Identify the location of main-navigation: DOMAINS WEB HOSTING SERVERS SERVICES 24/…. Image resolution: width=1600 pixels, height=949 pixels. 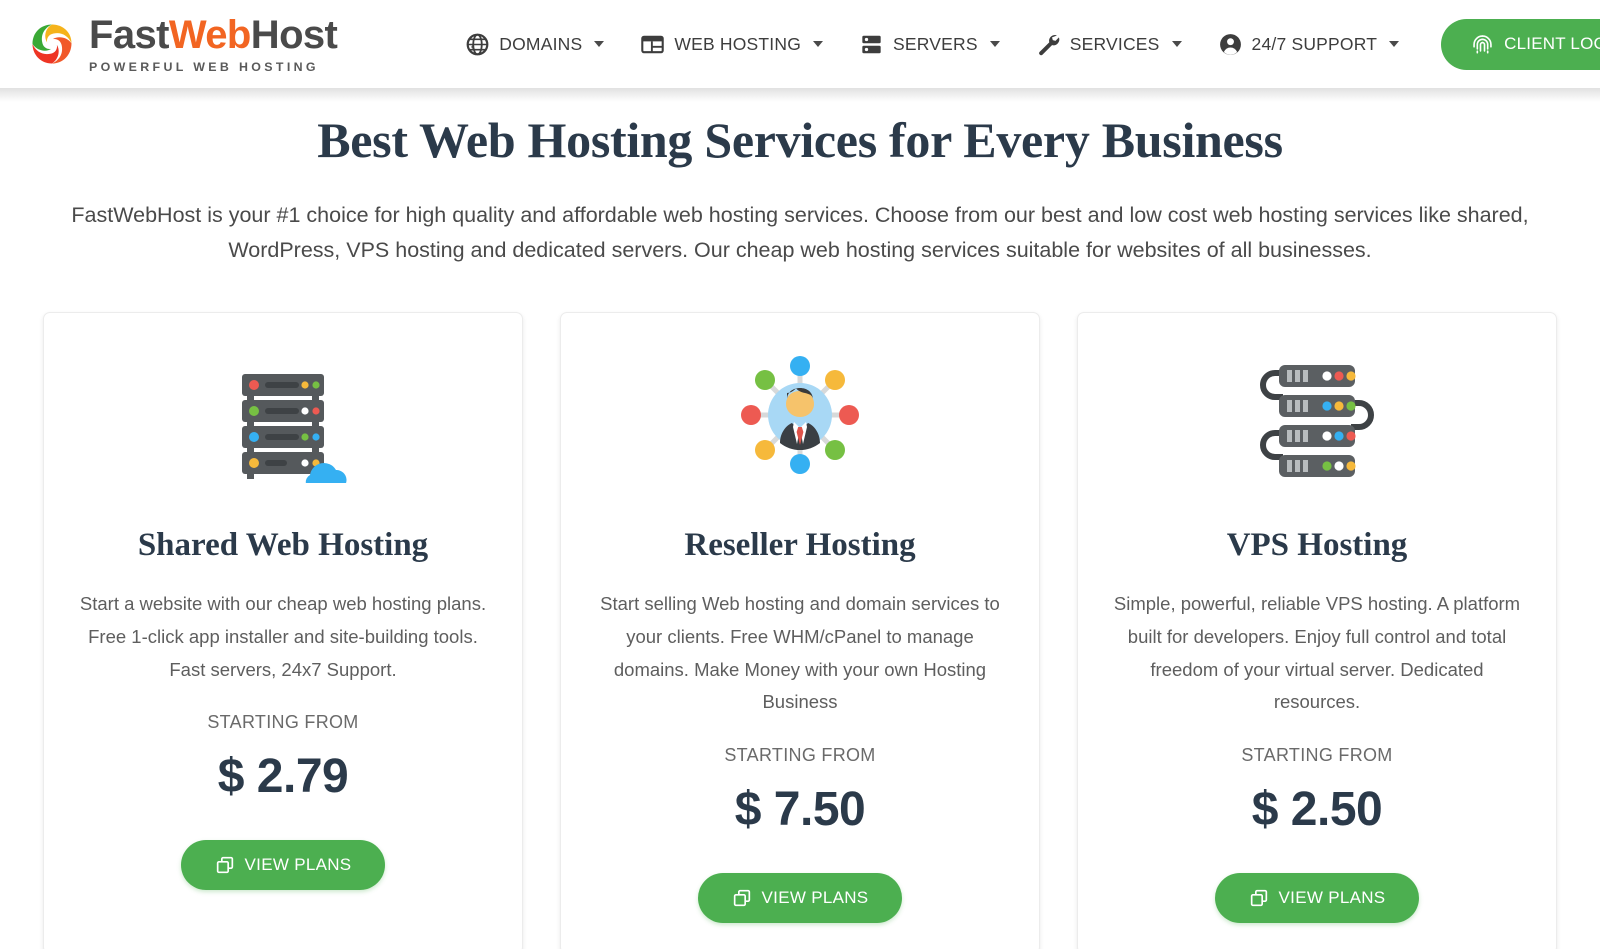
(1023, 44).